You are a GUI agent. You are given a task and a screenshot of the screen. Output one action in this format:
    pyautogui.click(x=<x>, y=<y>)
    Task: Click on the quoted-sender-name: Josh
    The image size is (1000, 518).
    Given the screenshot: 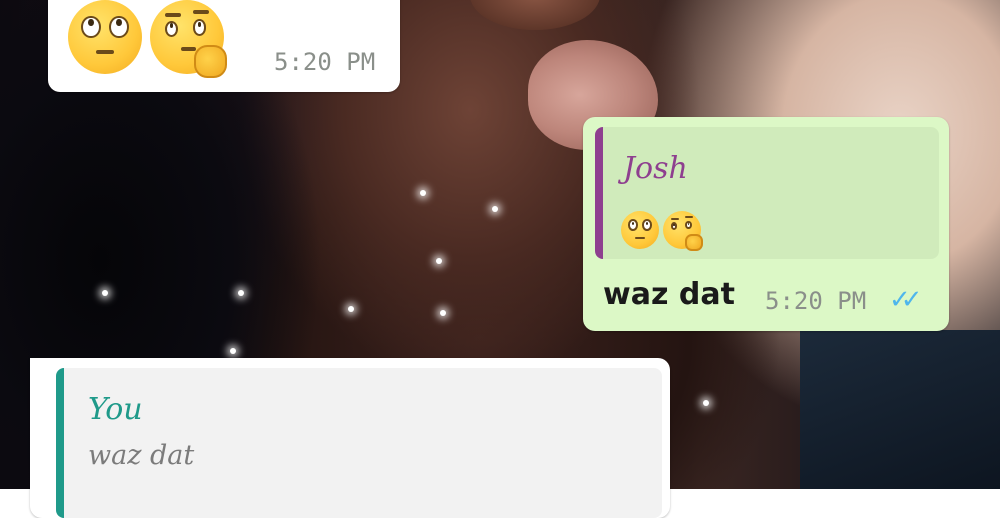 What is the action you would take?
    pyautogui.click(x=655, y=168)
    